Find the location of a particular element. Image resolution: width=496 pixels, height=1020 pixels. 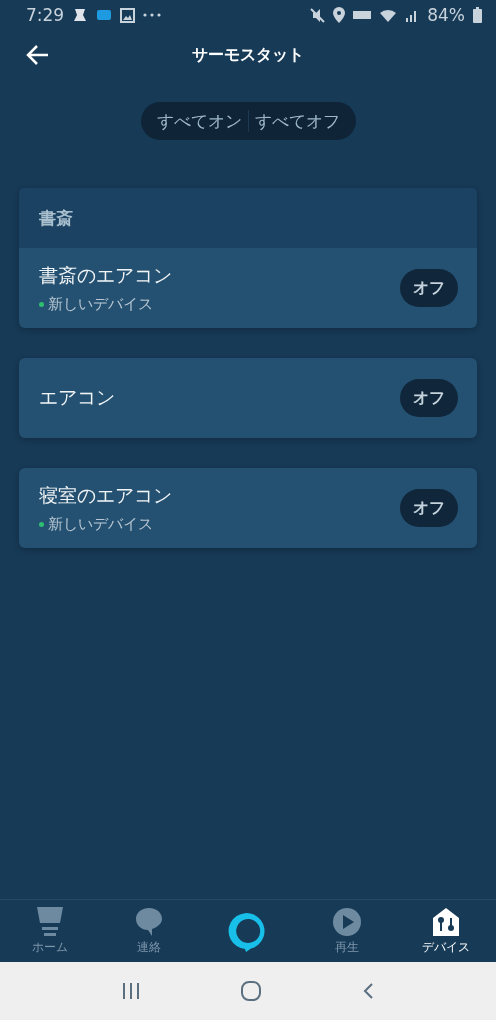

mute-icon is located at coordinates (318, 15).